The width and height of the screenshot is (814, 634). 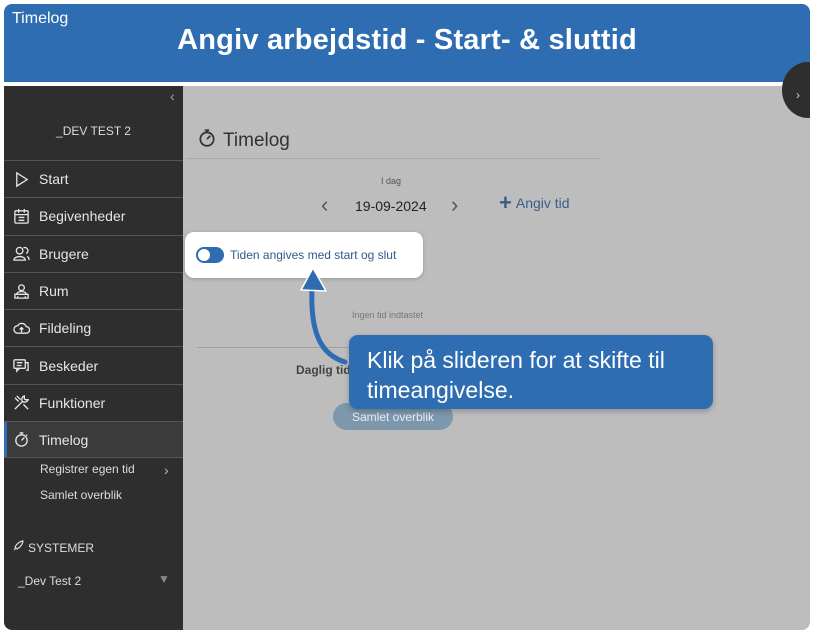 I want to click on sidebar-nav: Start Begivenheder Brugere Rum Fildeling, so click(x=93, y=309).